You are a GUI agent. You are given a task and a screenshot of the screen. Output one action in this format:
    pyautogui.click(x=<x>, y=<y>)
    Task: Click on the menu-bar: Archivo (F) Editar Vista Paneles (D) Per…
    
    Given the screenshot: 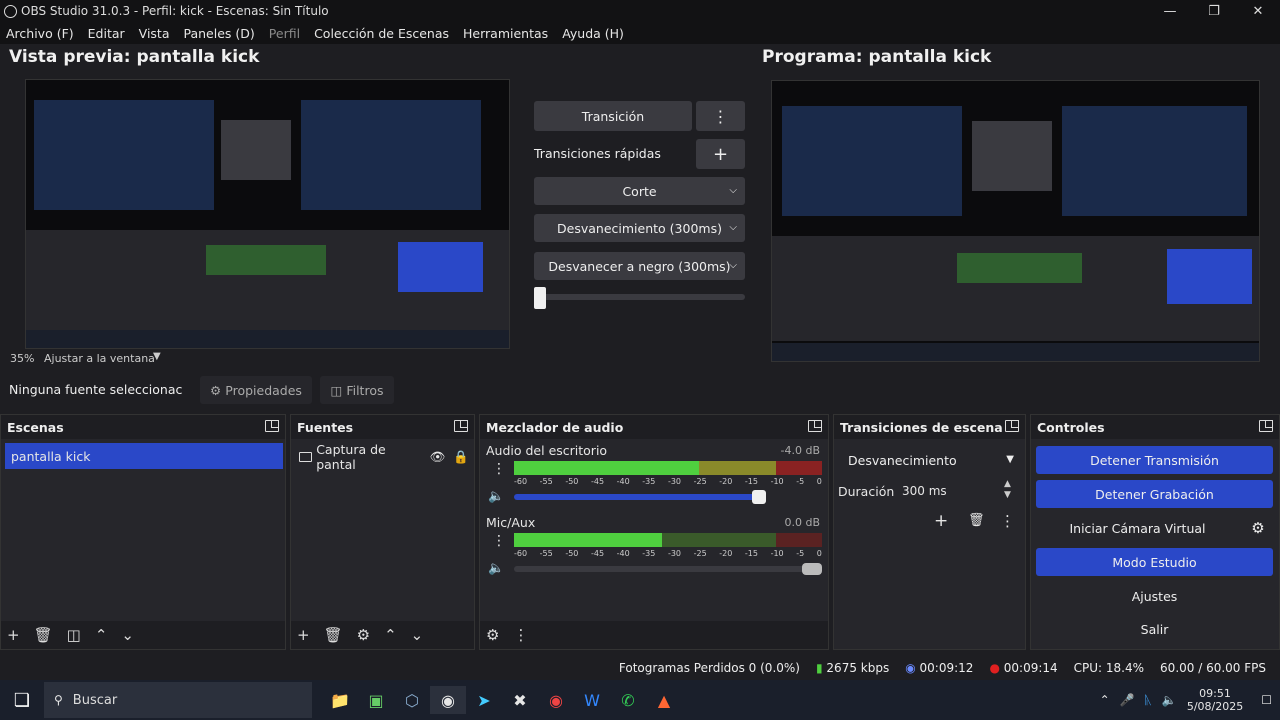 What is the action you would take?
    pyautogui.click(x=640, y=33)
    